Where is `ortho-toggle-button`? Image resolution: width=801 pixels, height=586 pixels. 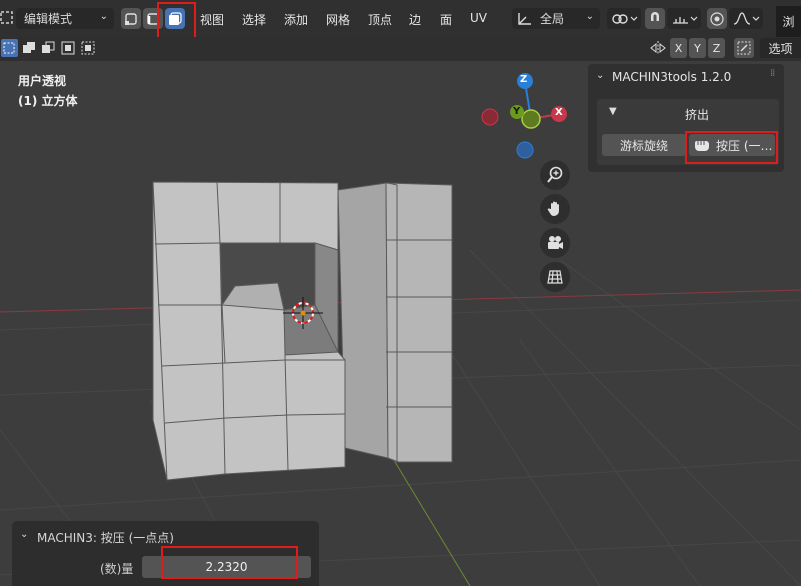
ortho-toggle-button is located at coordinates (555, 277).